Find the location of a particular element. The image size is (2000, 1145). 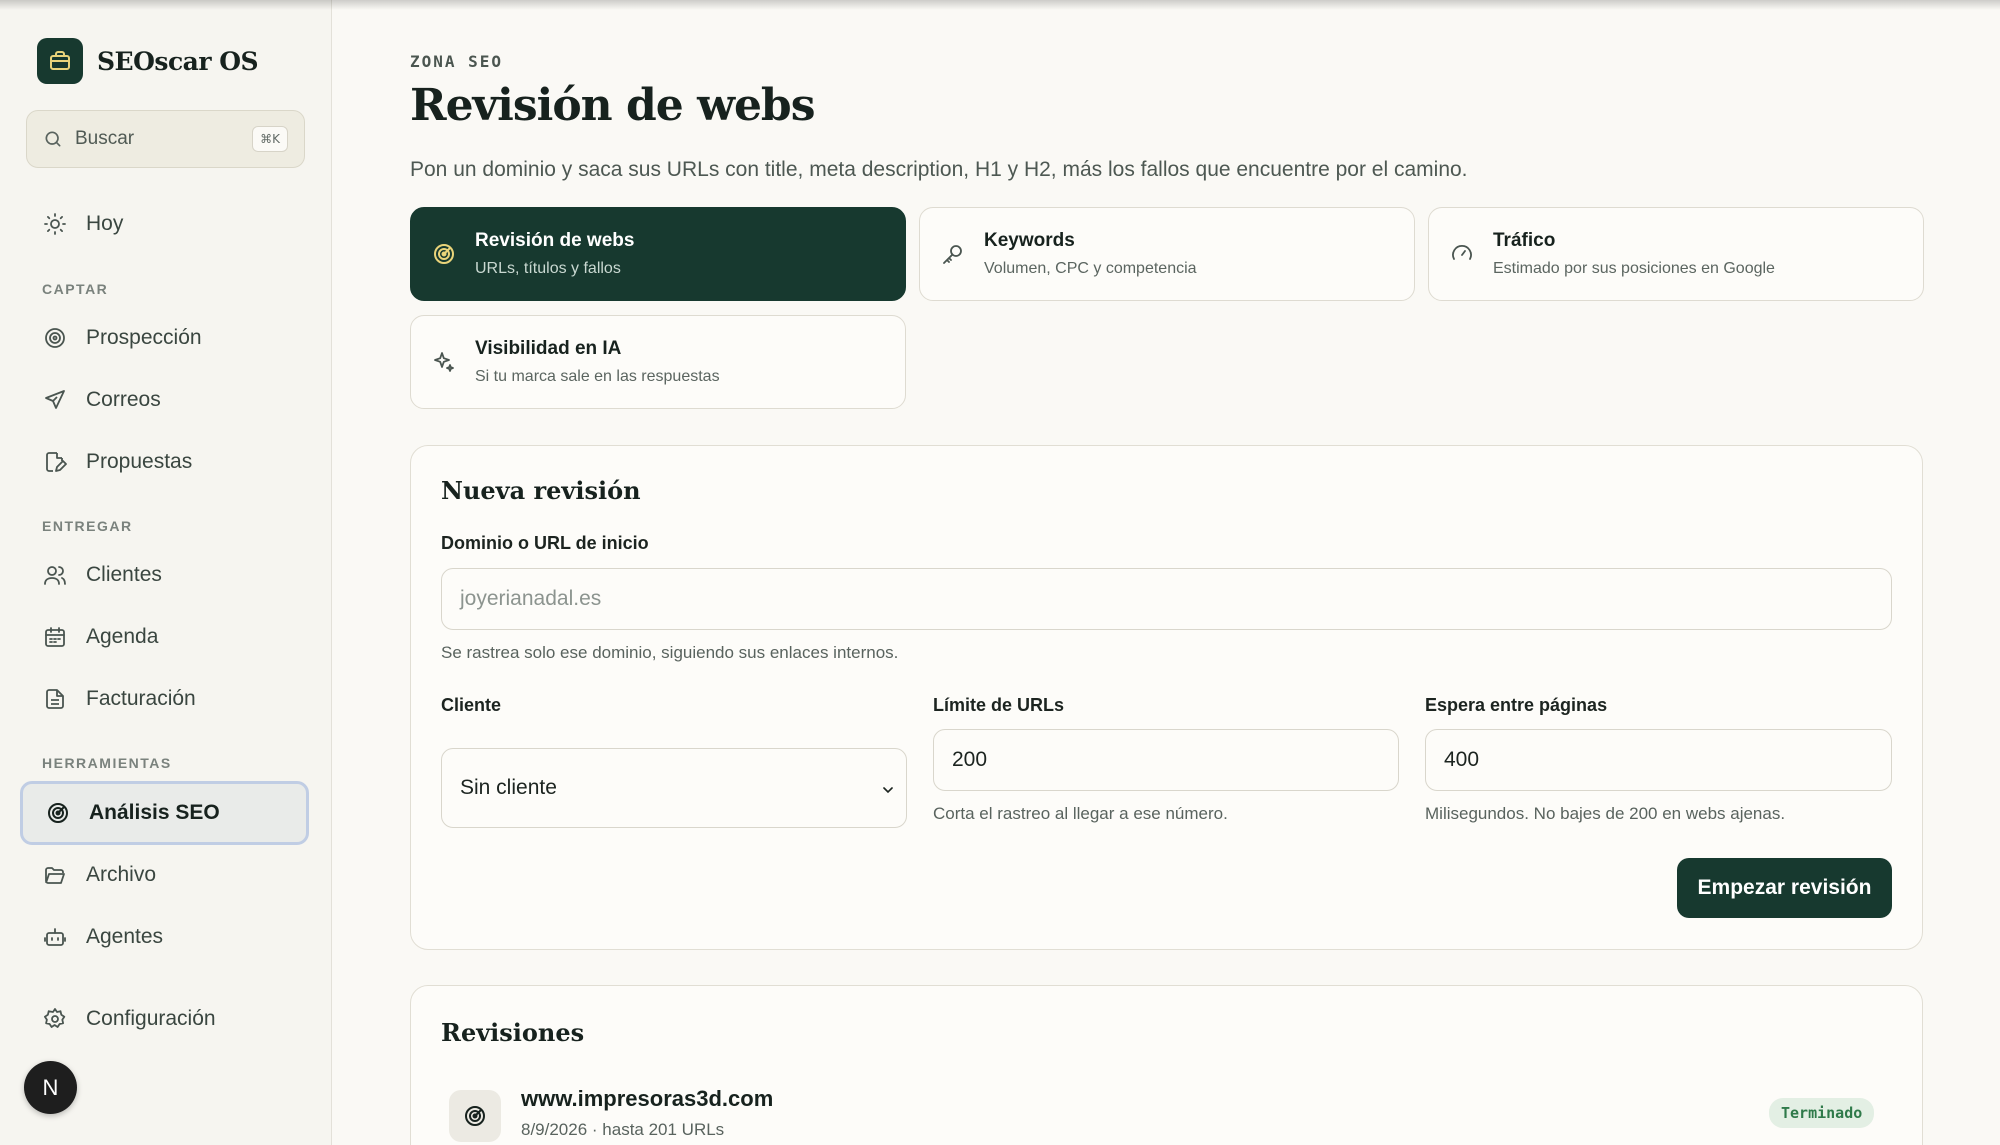

bot-icon is located at coordinates (55, 937).